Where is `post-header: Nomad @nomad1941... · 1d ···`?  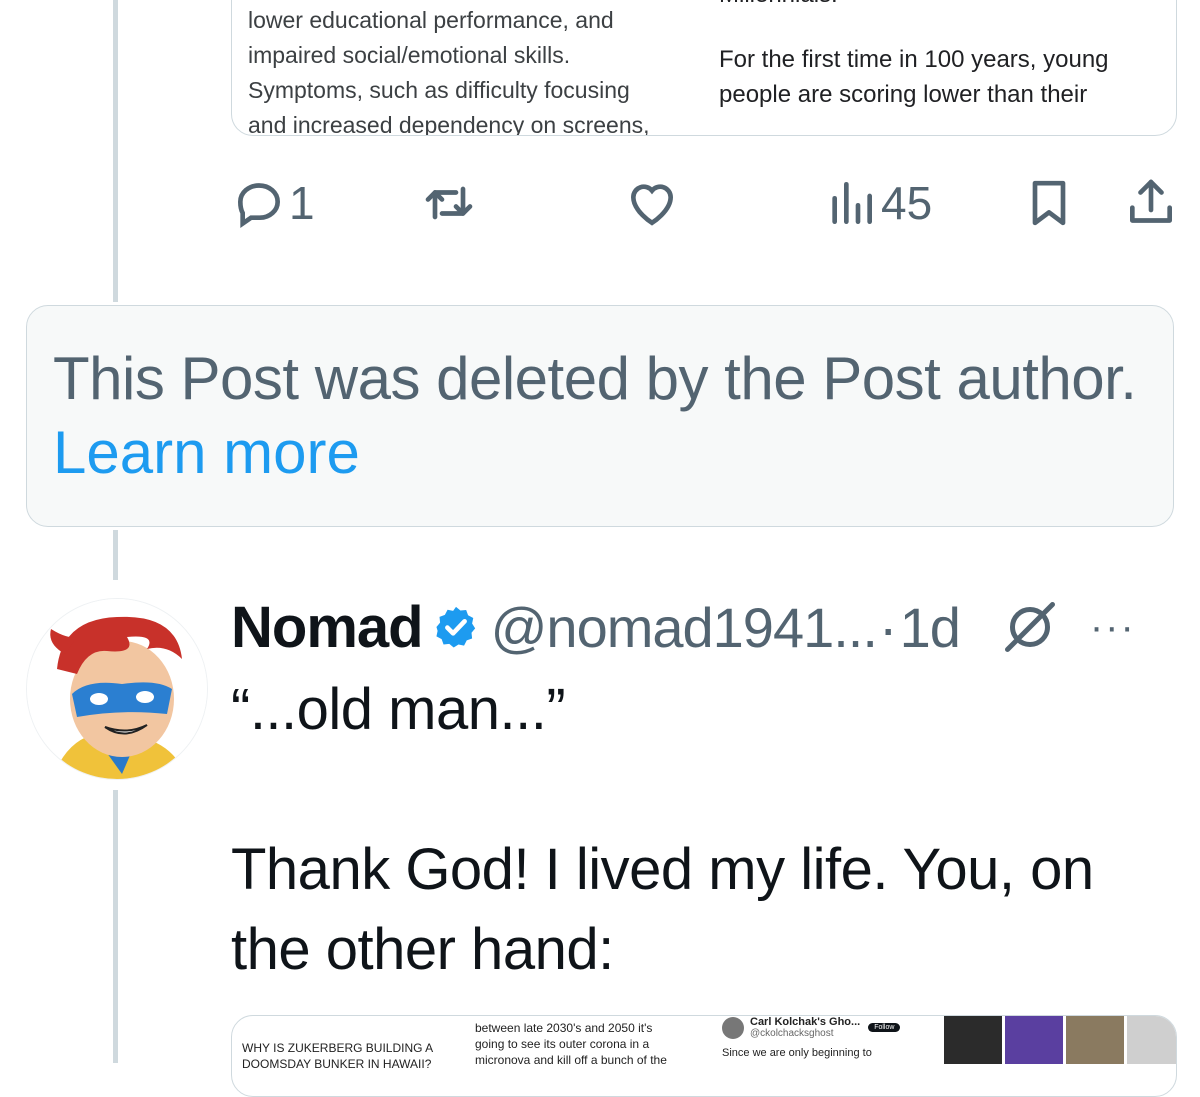 post-header: Nomad @nomad1941... · 1d ··· is located at coordinates (711, 627).